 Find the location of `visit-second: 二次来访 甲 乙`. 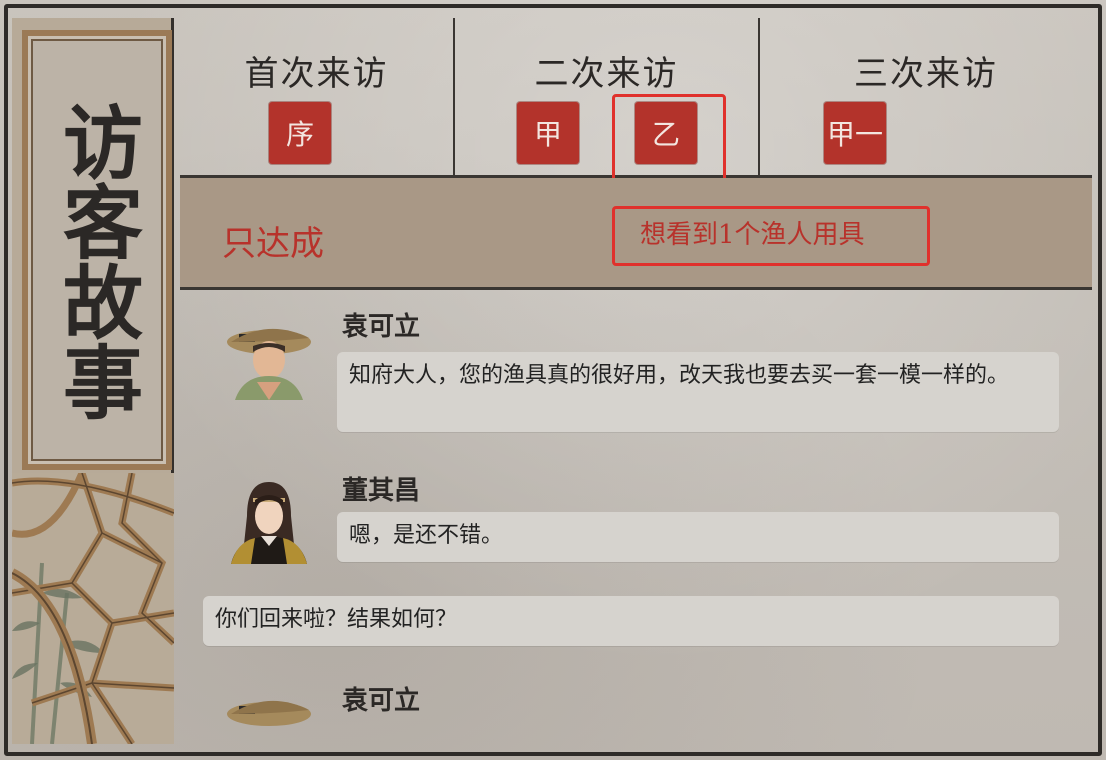

visit-second: 二次来访 甲 乙 is located at coordinates (607, 100).